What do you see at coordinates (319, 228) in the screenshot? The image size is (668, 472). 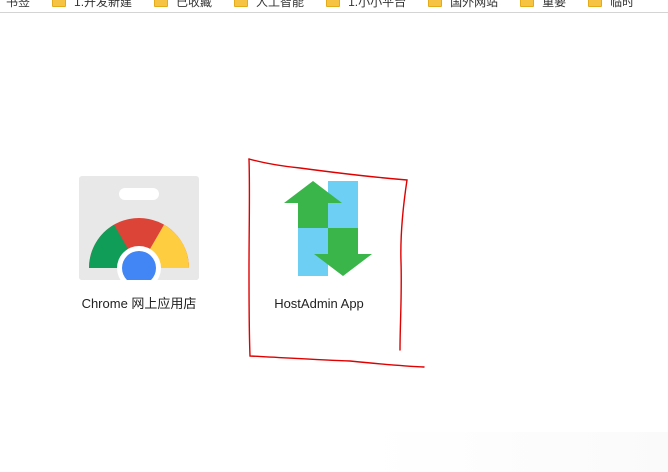 I see `hostadmin-icon` at bounding box center [319, 228].